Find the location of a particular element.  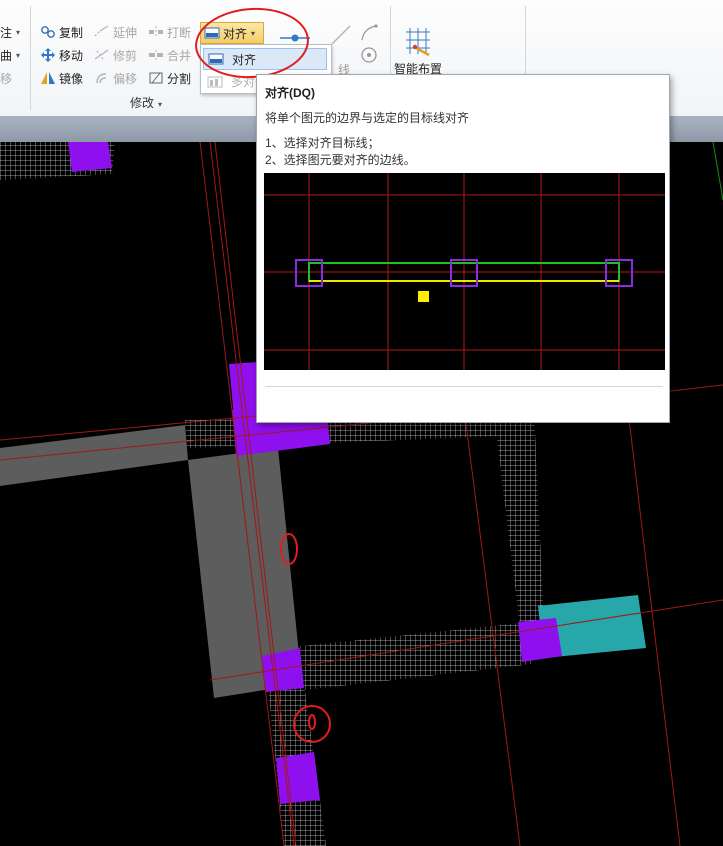

copy-icon is located at coordinates (48, 32).